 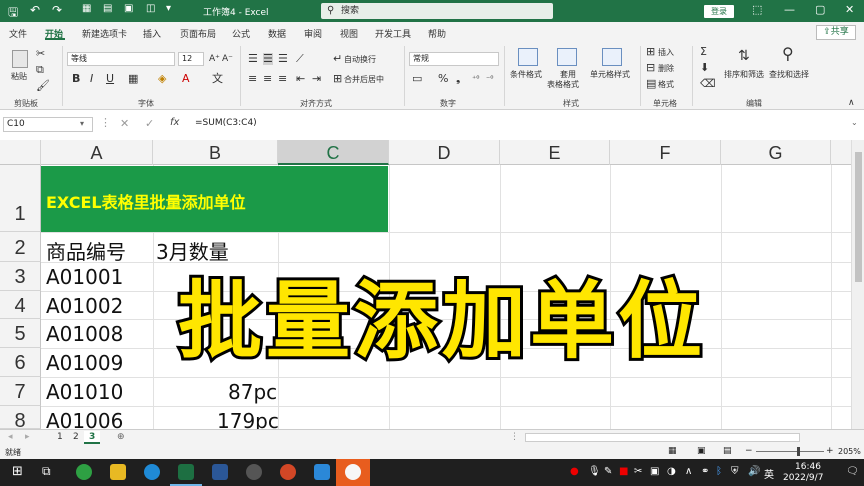 I want to click on cell-a3: A01001, so click(x=84, y=277).